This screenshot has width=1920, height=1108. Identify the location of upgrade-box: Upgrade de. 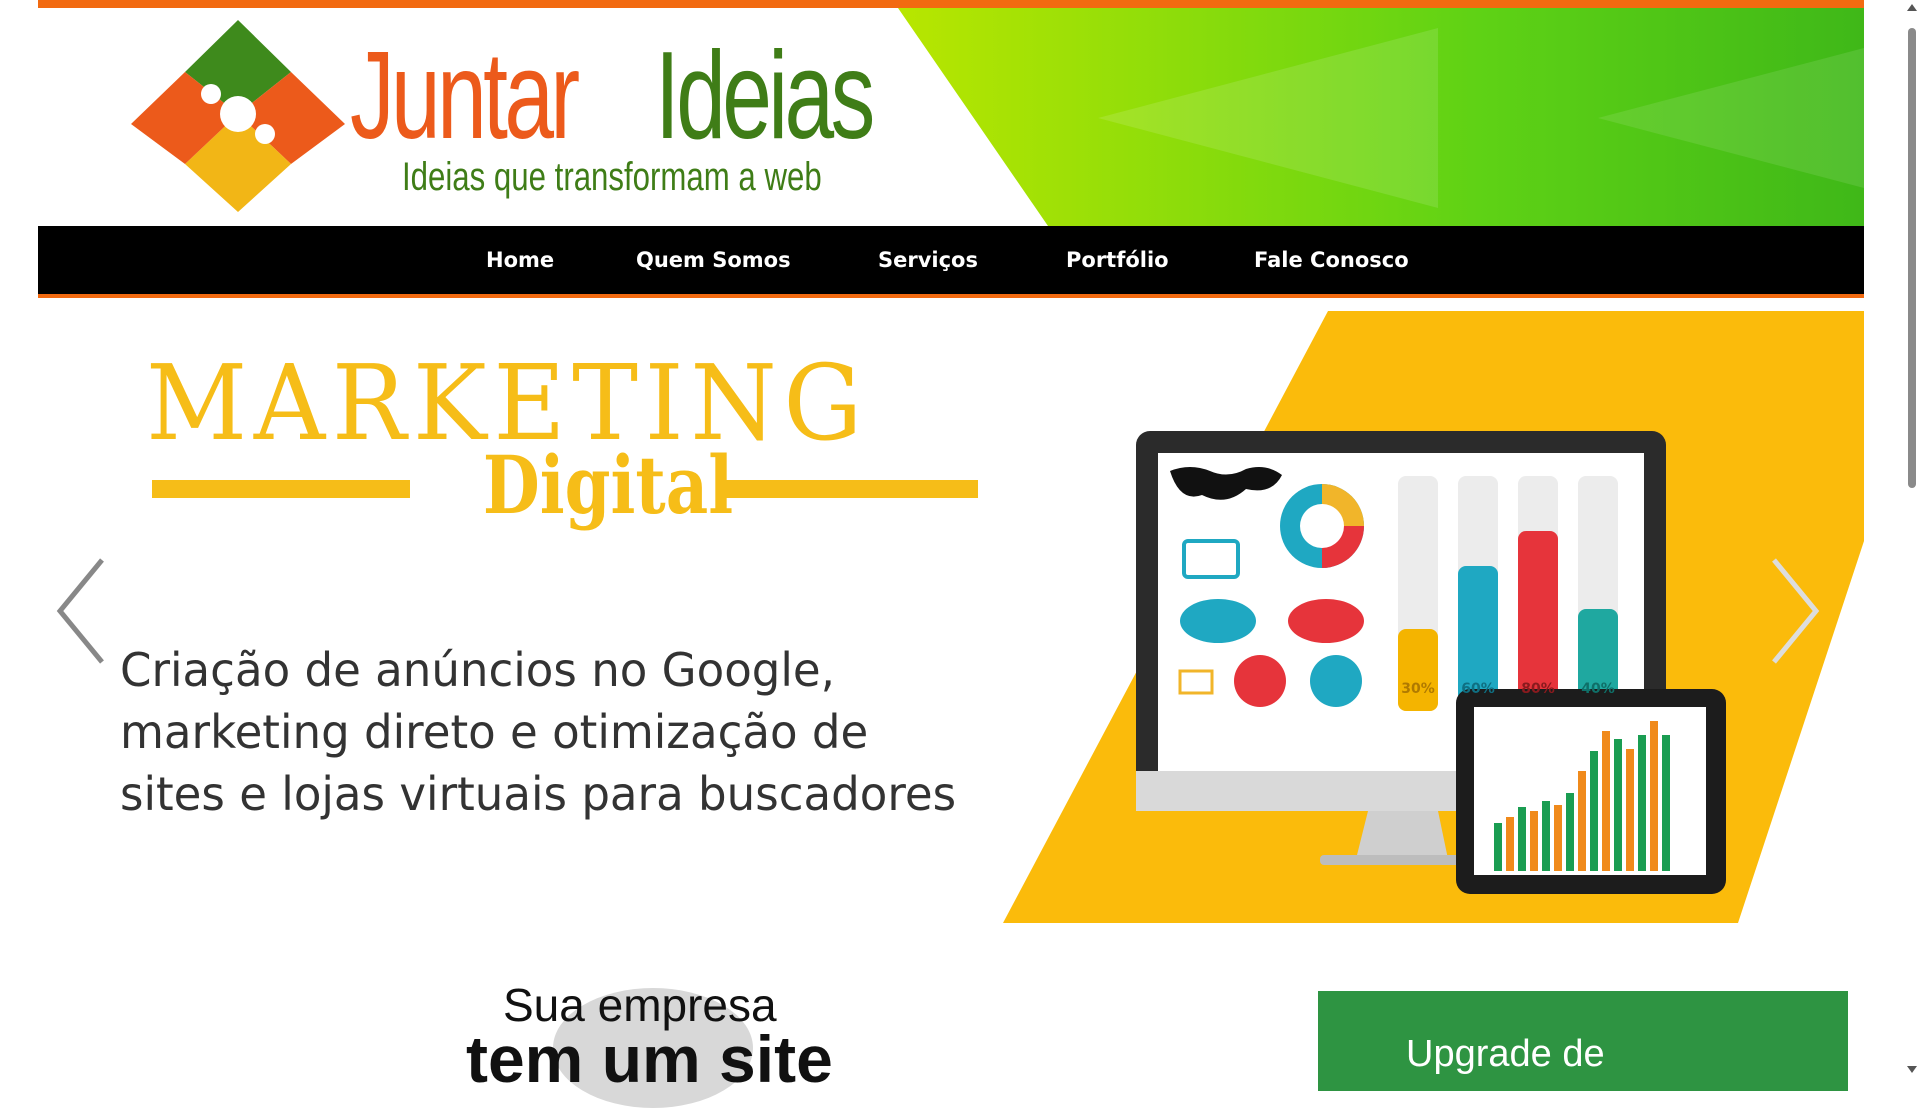
(1583, 1041).